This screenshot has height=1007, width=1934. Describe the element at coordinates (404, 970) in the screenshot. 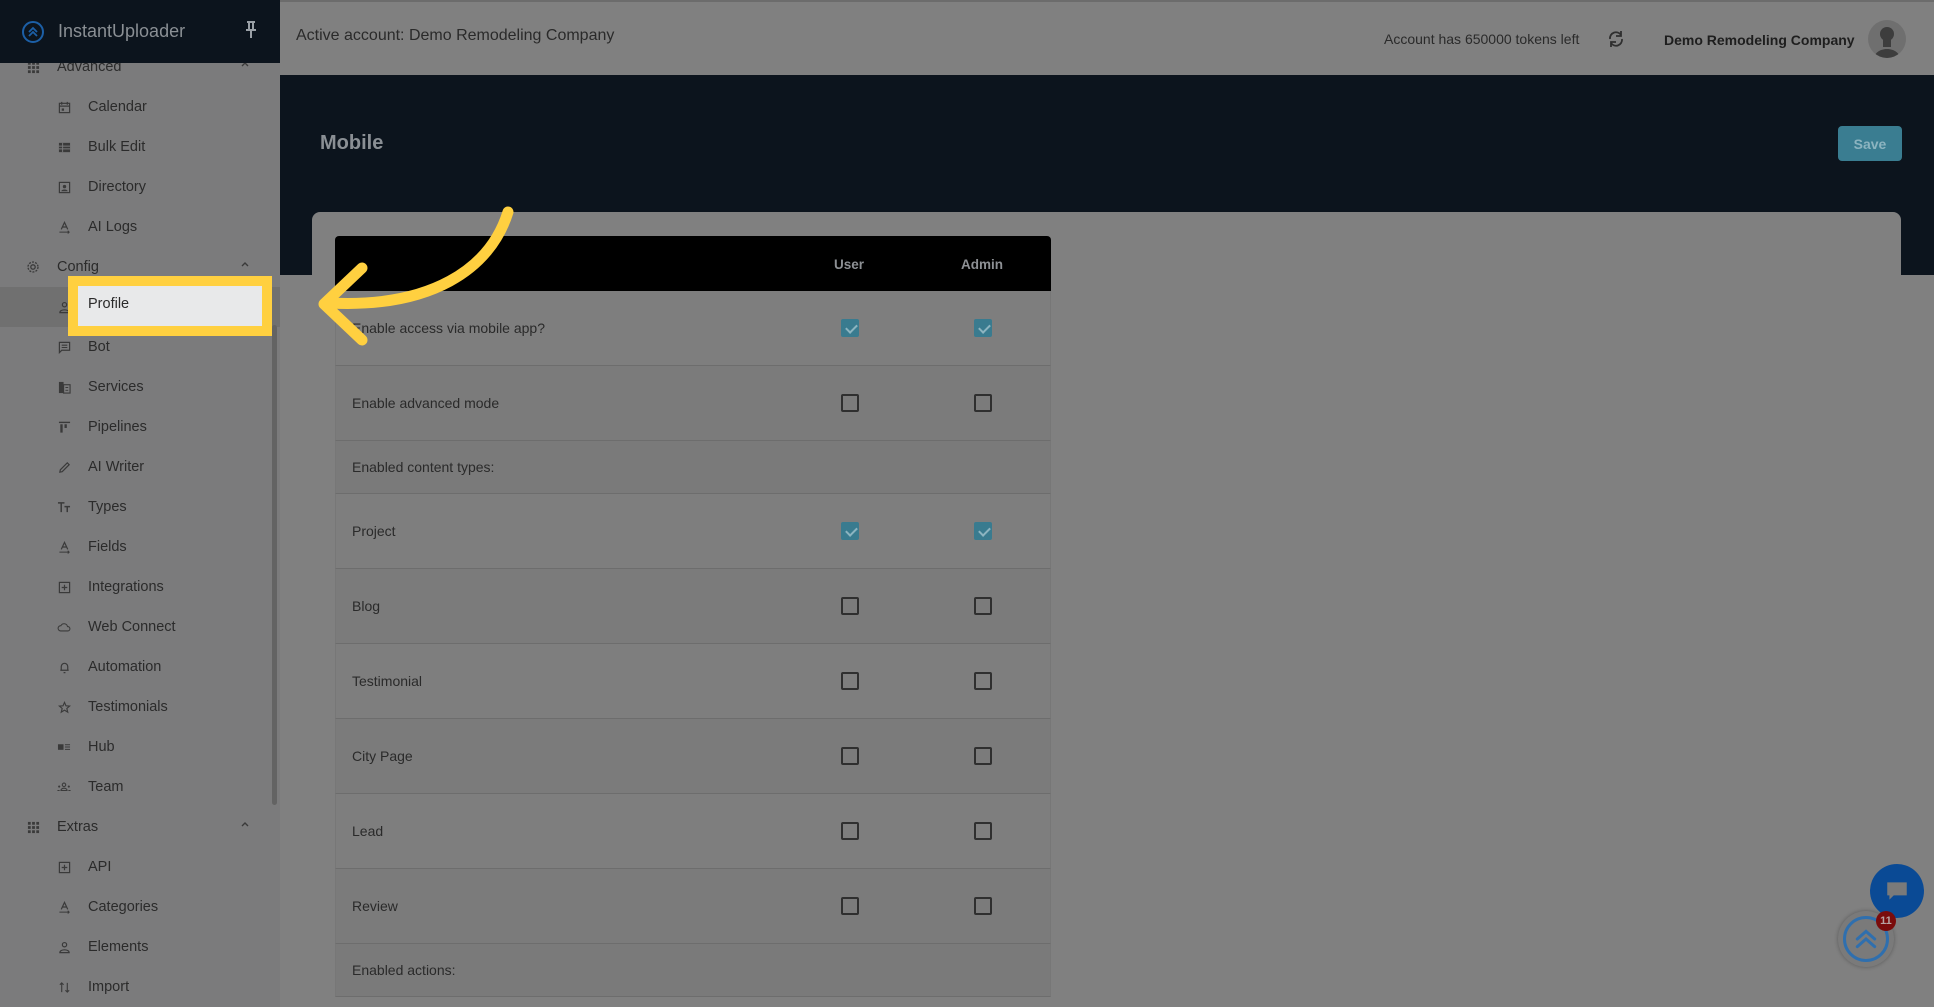

I see `section-label: Enabled actions:` at that location.